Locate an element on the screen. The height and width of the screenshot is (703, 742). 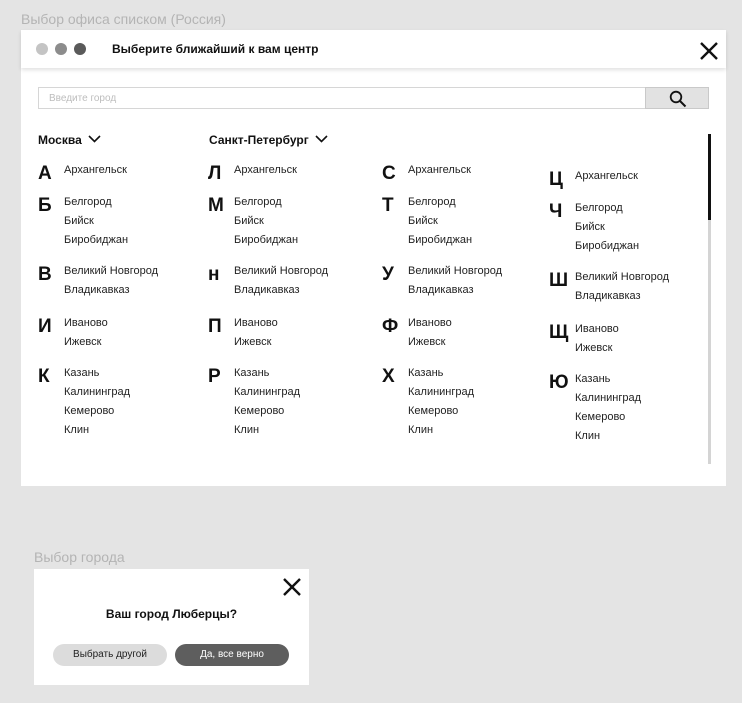
letter-heading: П is located at coordinates (215, 326).